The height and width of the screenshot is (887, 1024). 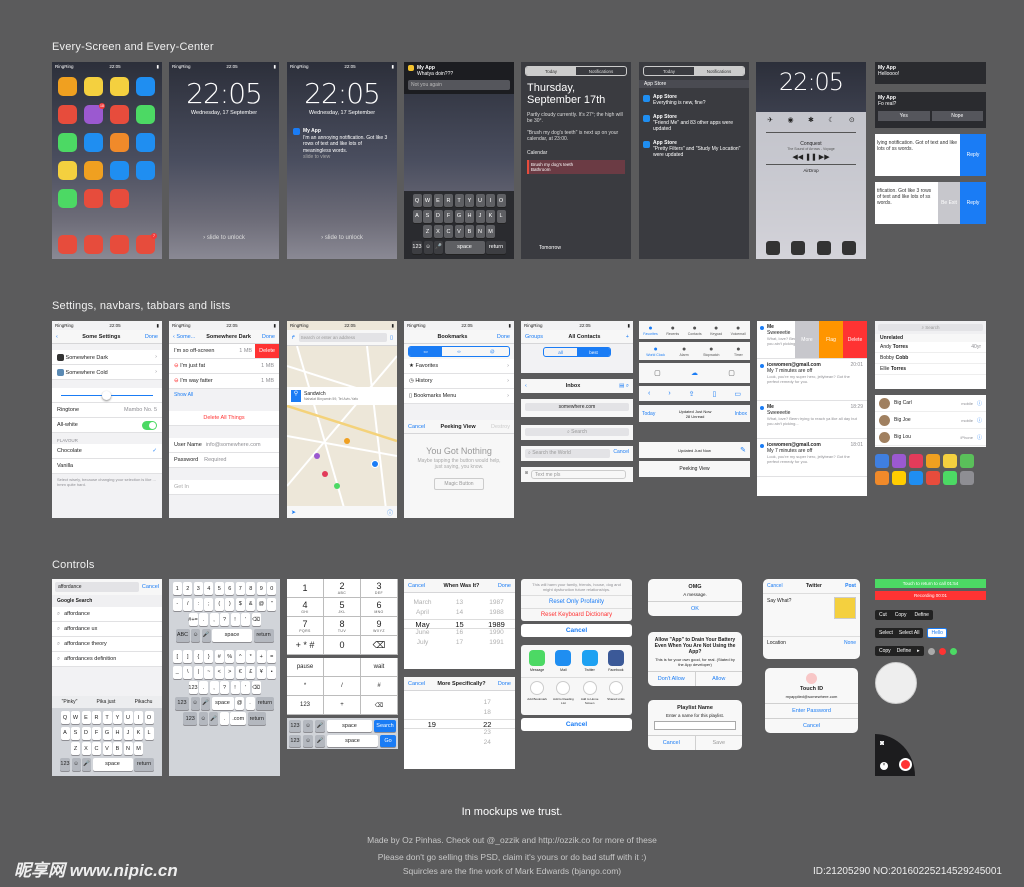 I want to click on dial-key: ⌫, so click(x=379, y=705).